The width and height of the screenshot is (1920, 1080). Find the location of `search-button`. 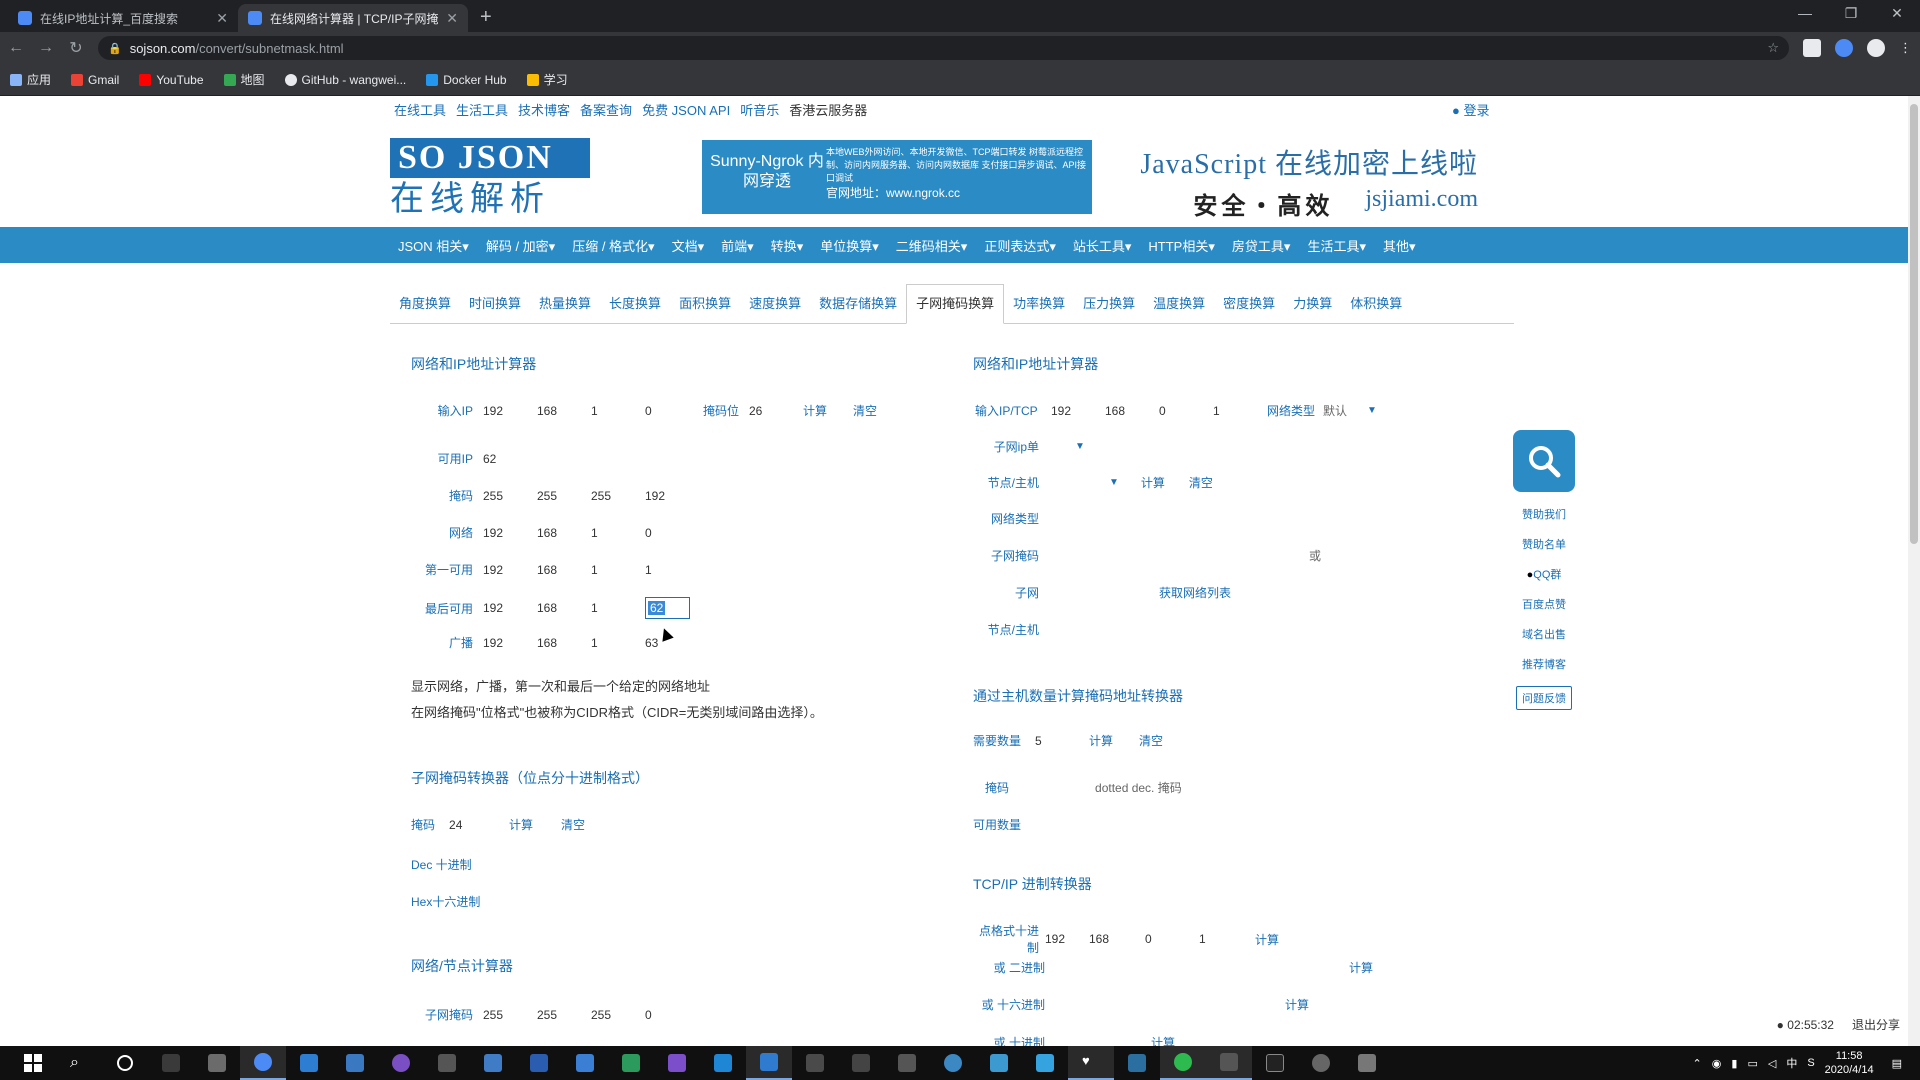

search-button is located at coordinates (1544, 461).